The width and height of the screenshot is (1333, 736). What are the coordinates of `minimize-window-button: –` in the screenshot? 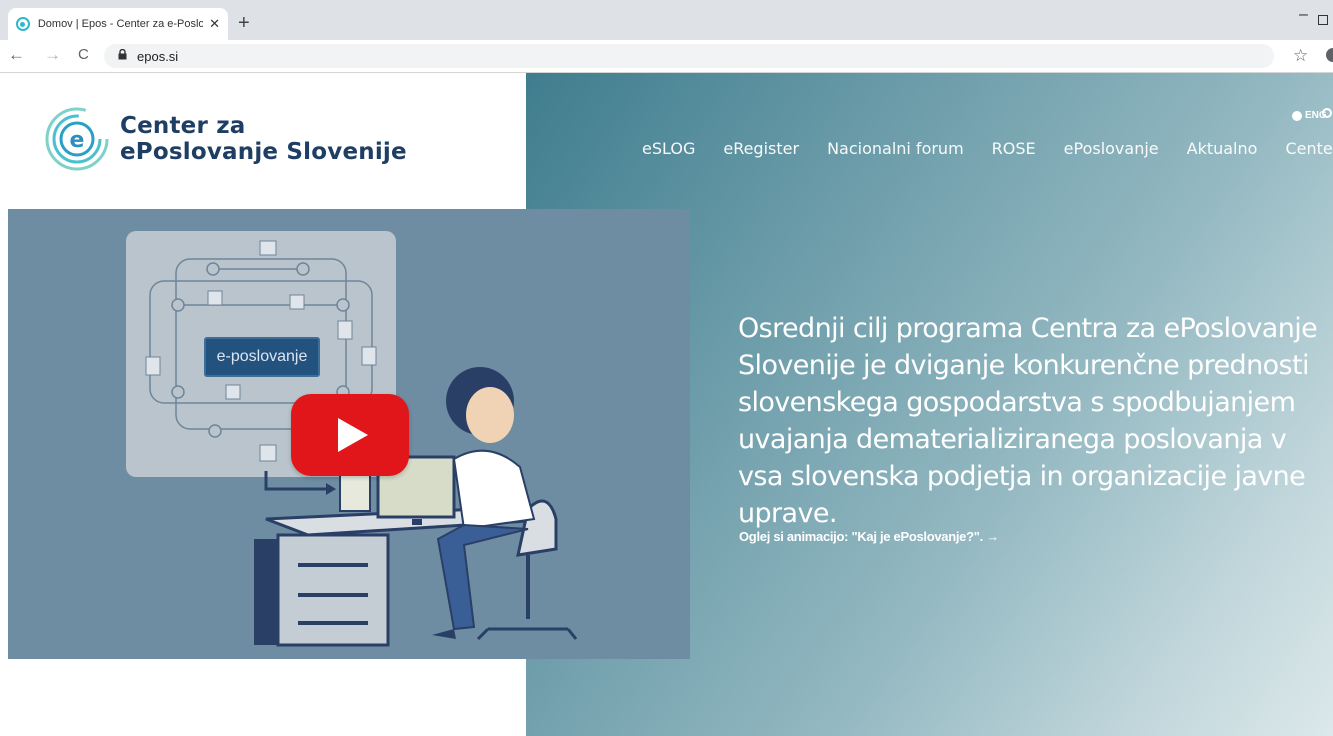 It's located at (1303, 15).